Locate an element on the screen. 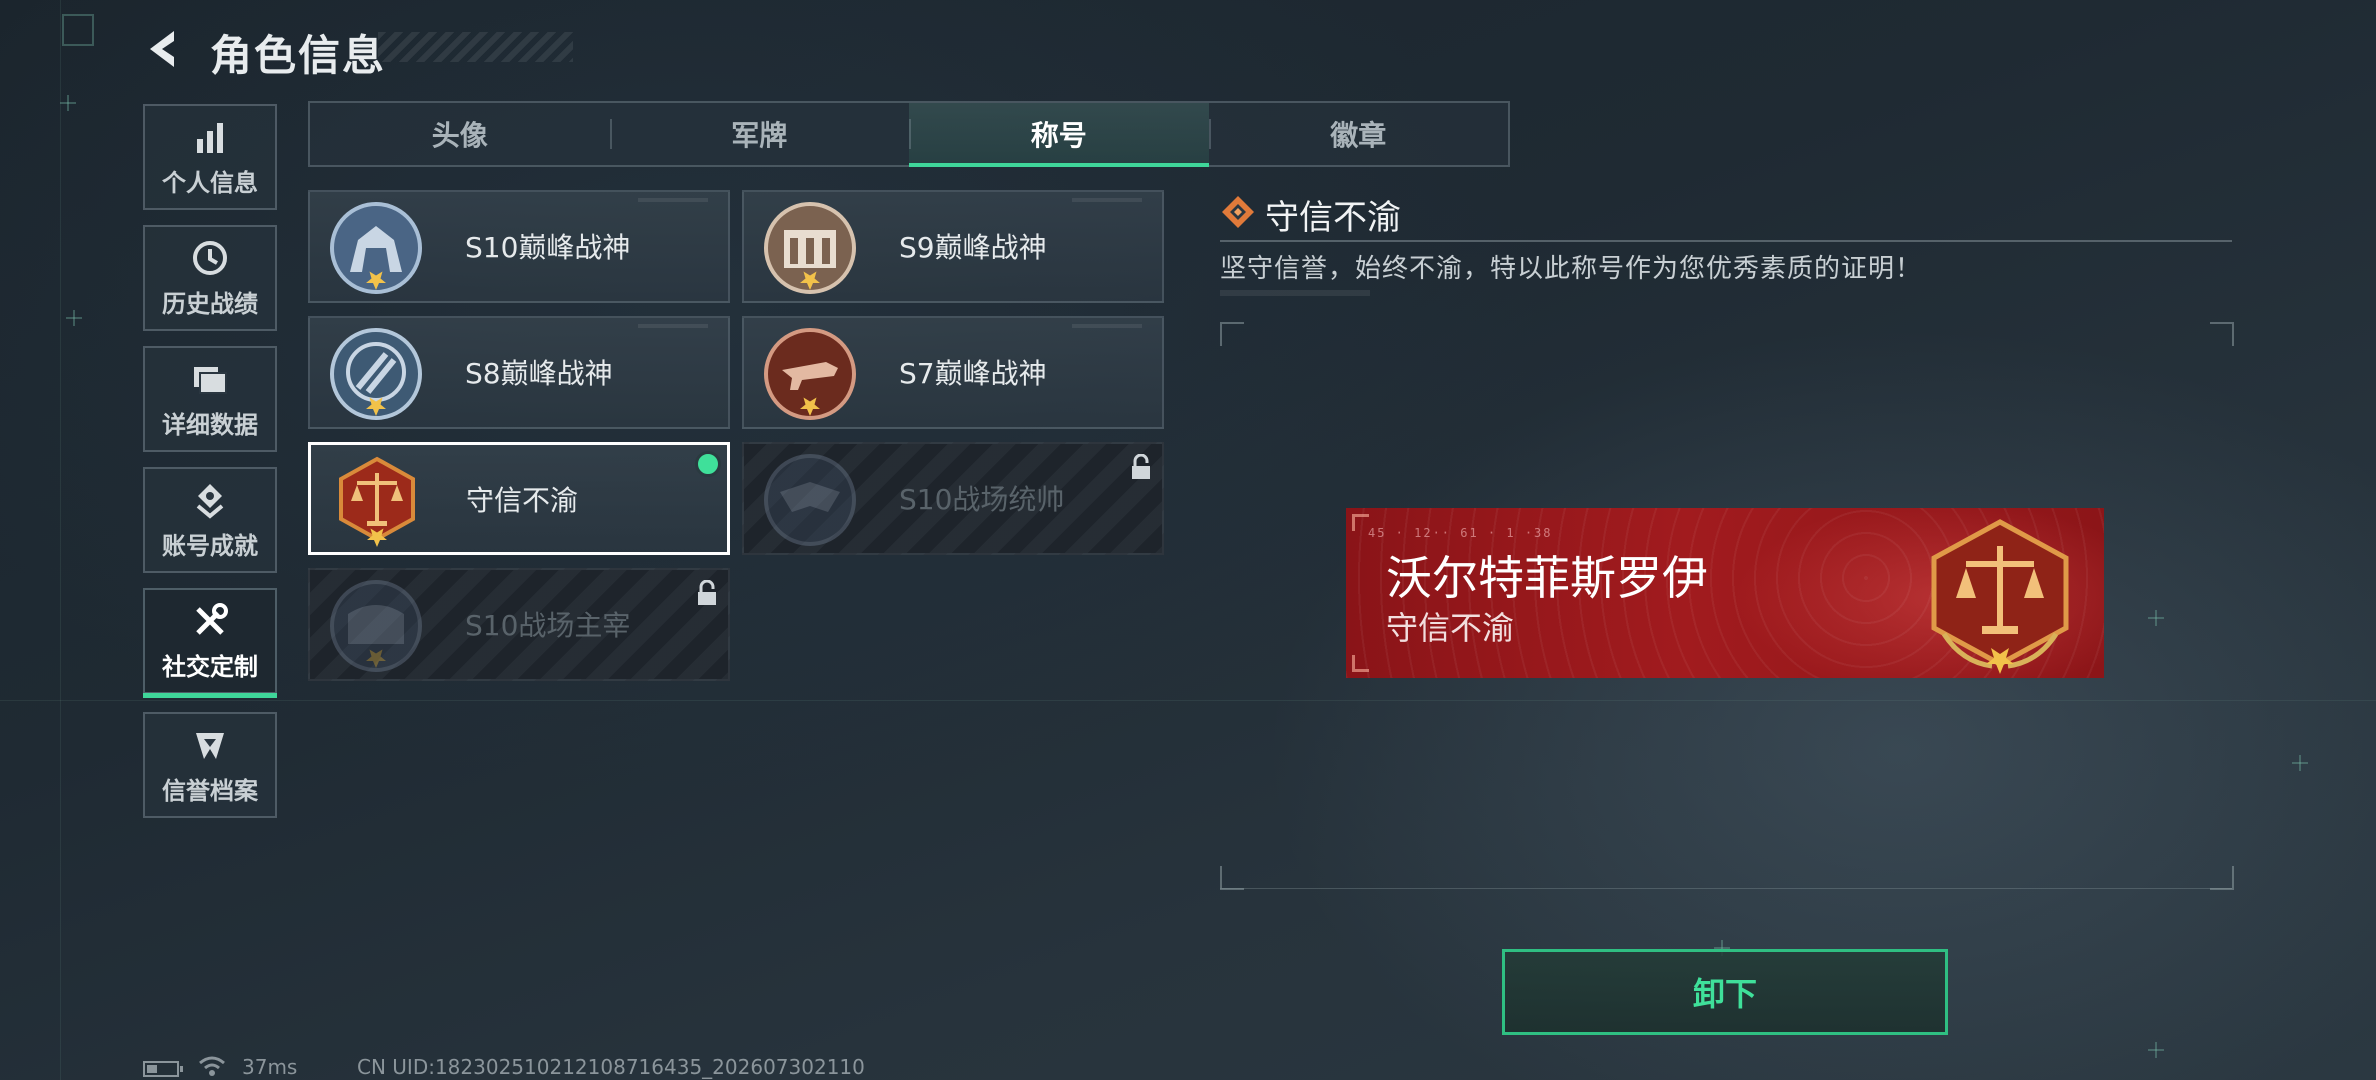  preview-title: 守信不渝 is located at coordinates (1450, 628).